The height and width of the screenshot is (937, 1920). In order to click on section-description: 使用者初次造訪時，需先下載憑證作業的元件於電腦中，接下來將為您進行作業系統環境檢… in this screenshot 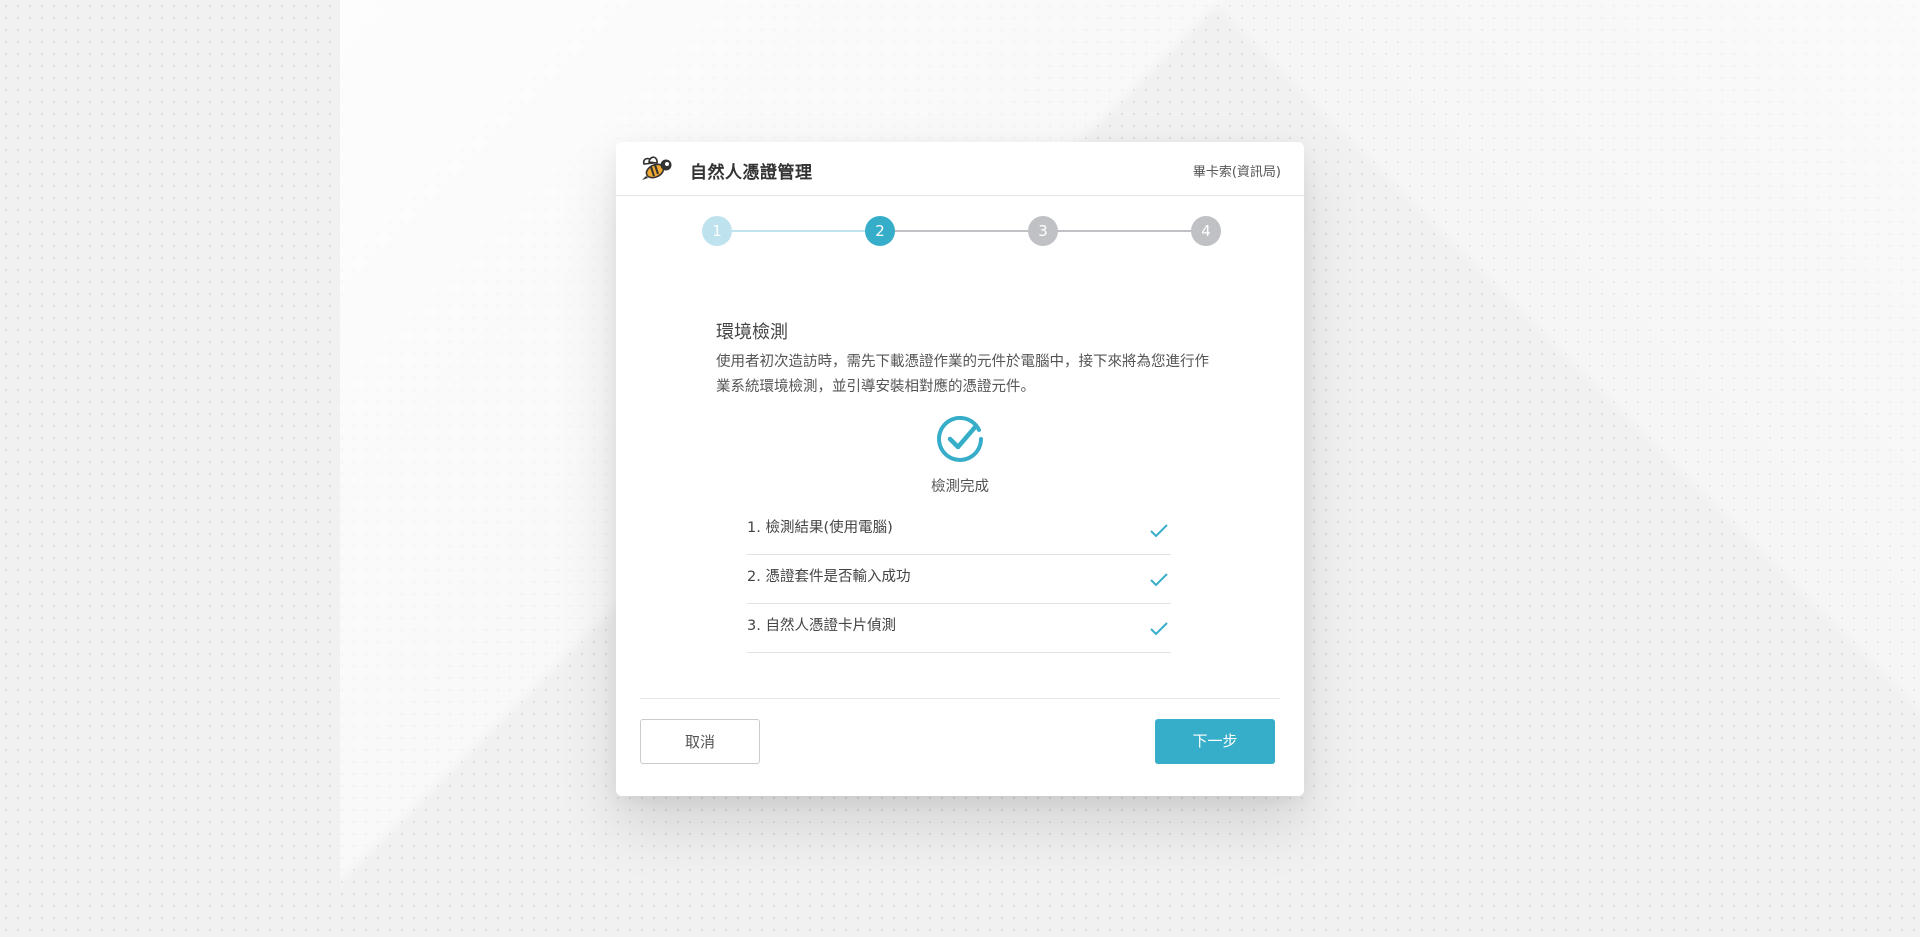, I will do `click(962, 374)`.